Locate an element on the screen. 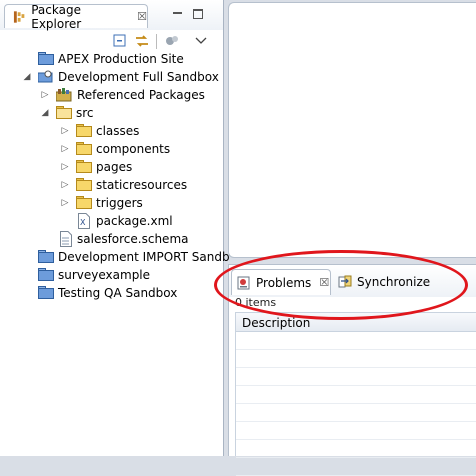  maximize-icon is located at coordinates (198, 14).